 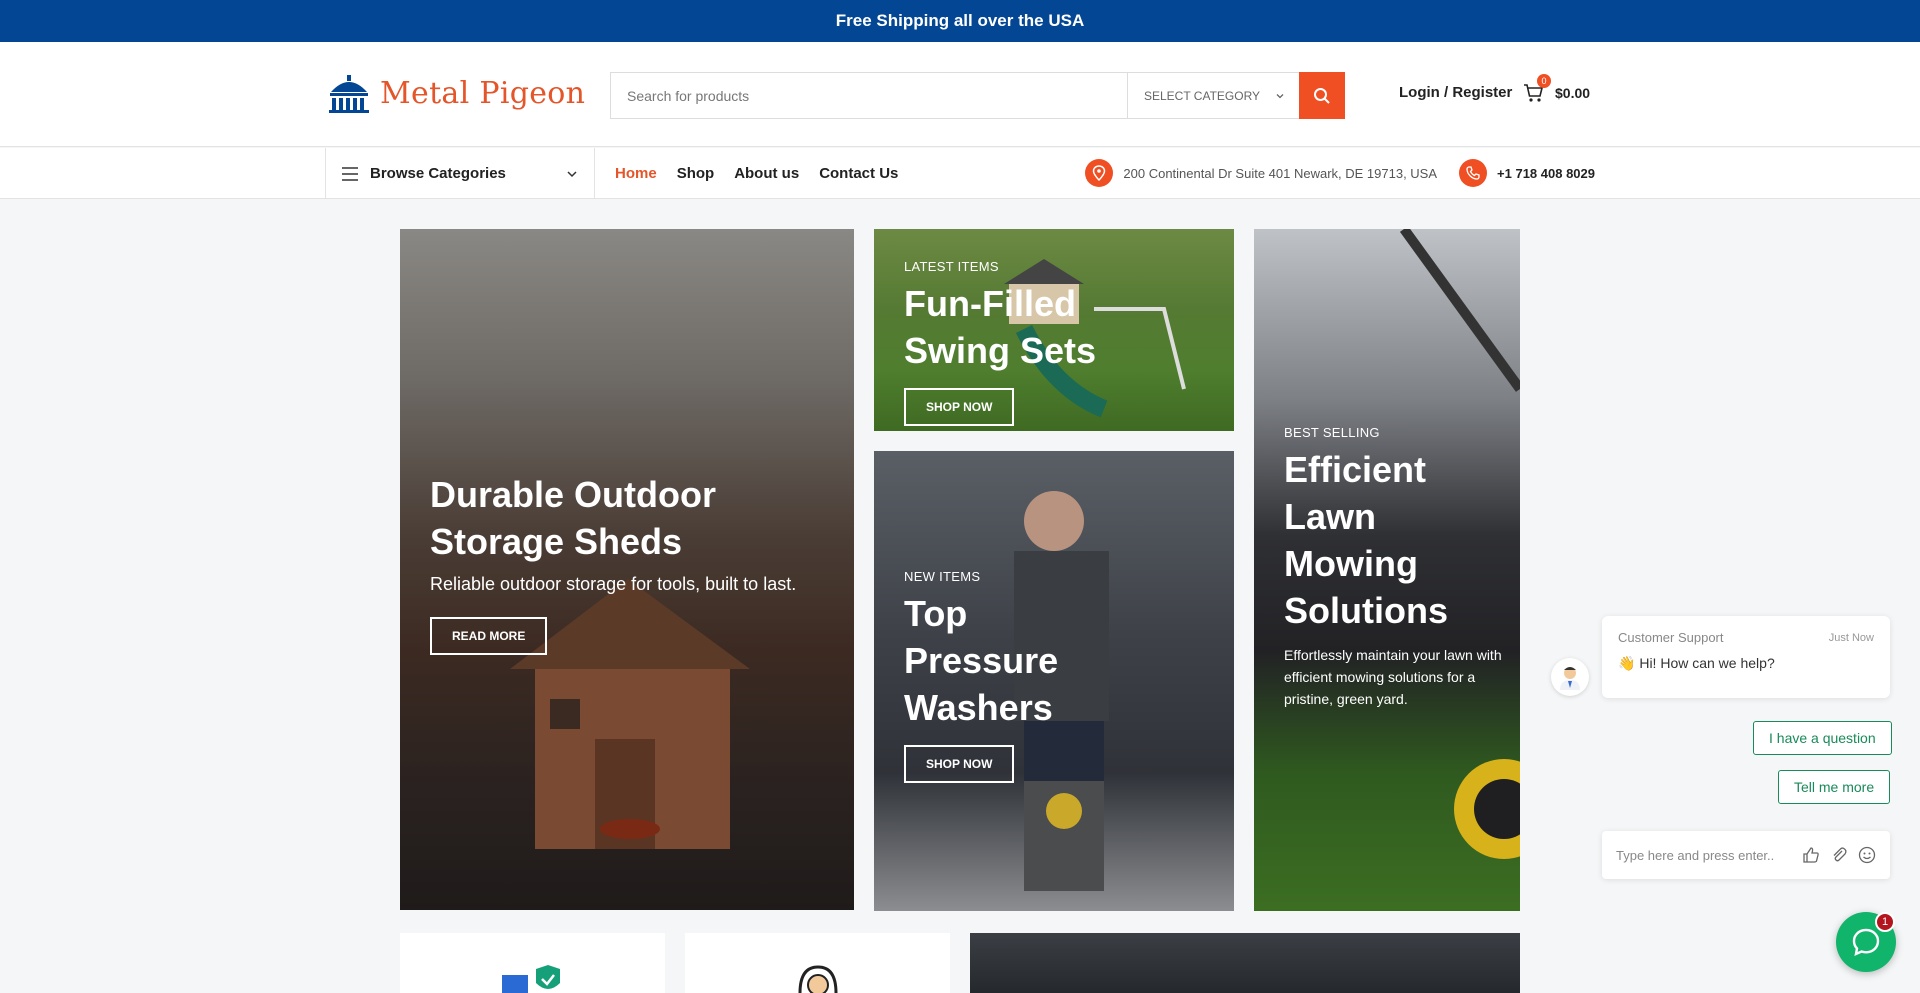 I want to click on lawn-title-line3: Mowing, so click(x=1351, y=563).